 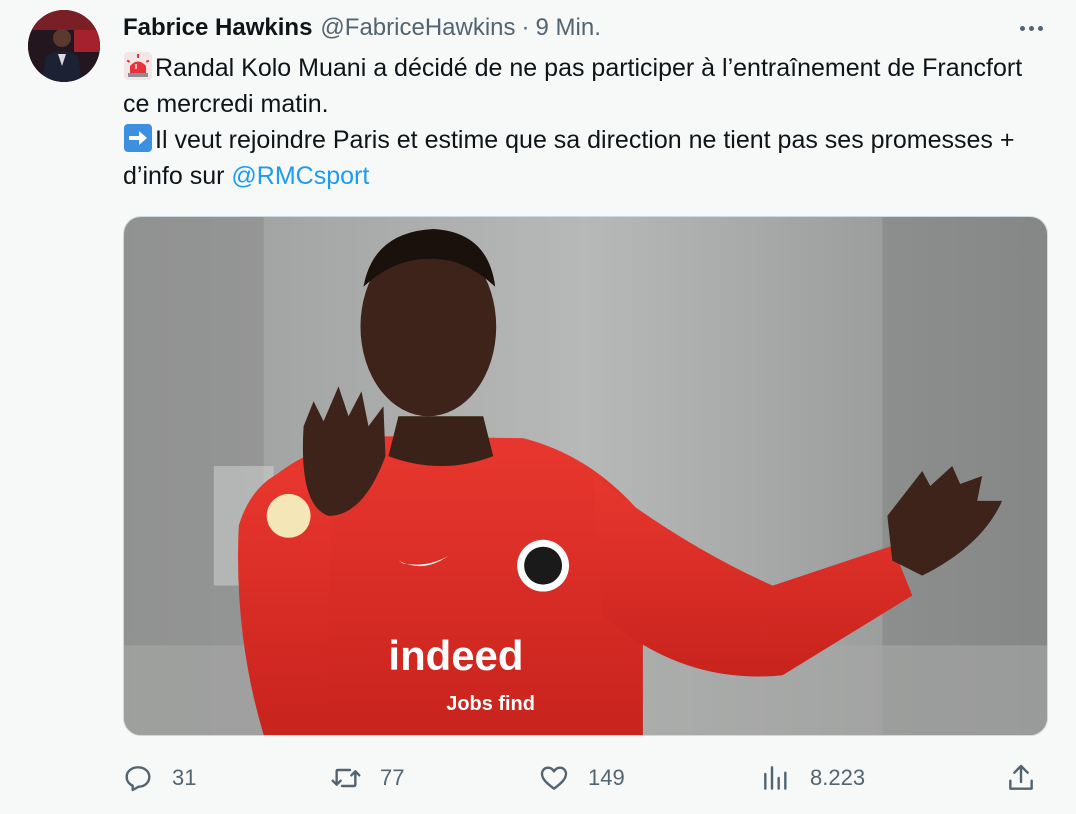 I want to click on heart-icon, so click(x=554, y=778).